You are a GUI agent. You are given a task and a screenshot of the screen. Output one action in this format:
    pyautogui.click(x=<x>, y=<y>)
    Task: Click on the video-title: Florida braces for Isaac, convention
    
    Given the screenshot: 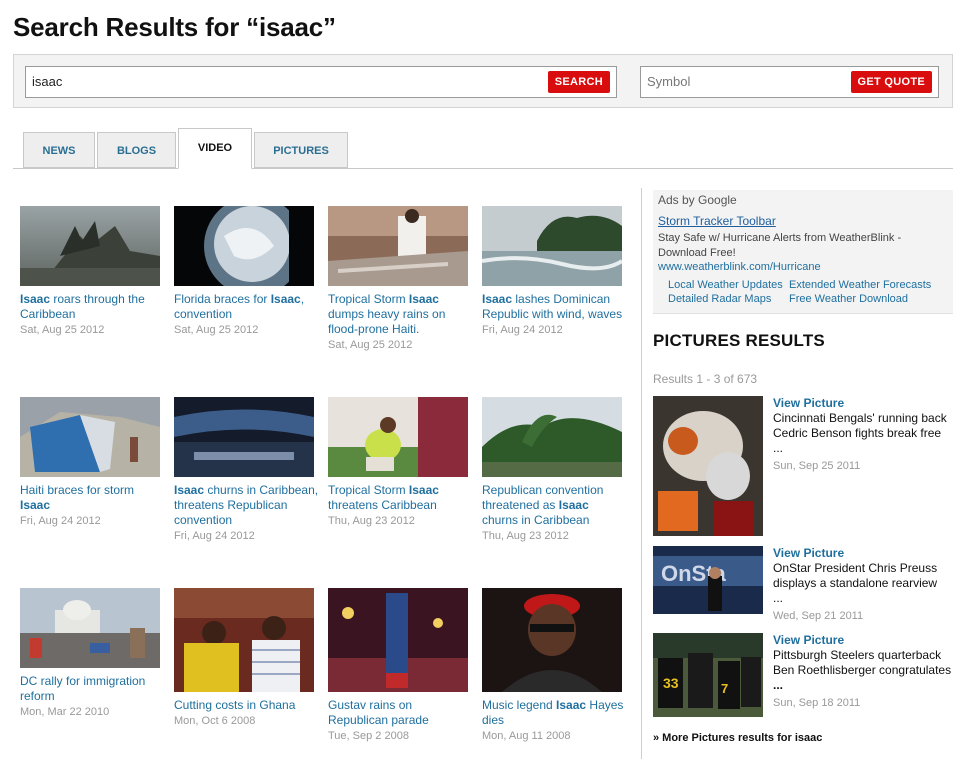 What is the action you would take?
    pyautogui.click(x=247, y=307)
    